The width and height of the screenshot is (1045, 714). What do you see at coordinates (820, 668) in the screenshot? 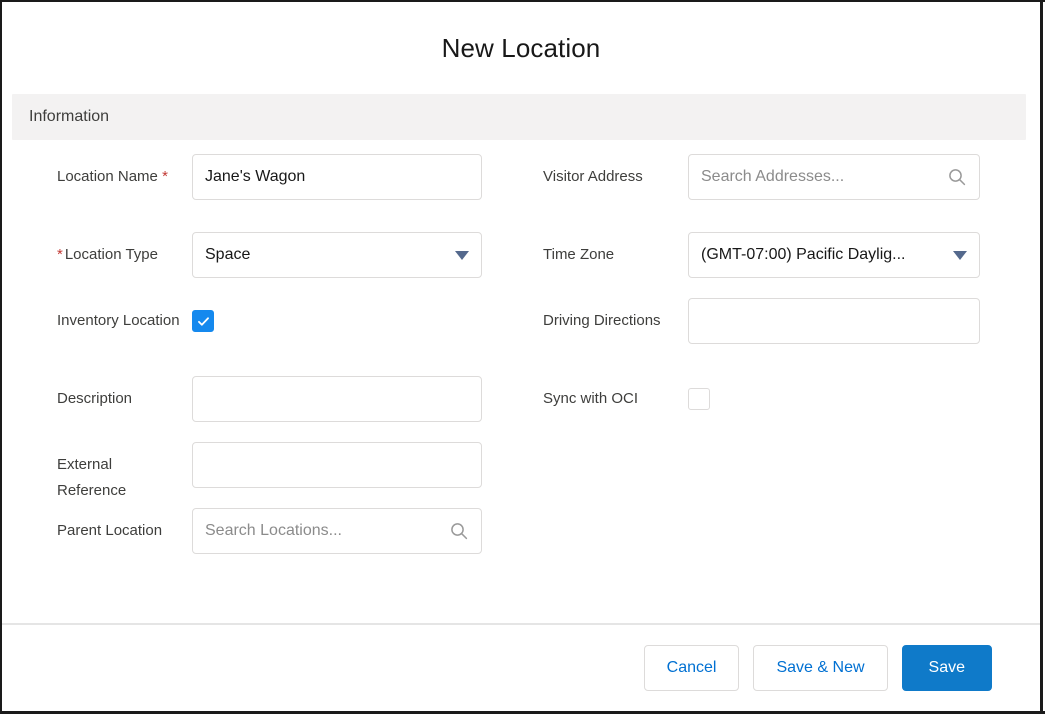
I see `save-and-new-button: Save & New` at bounding box center [820, 668].